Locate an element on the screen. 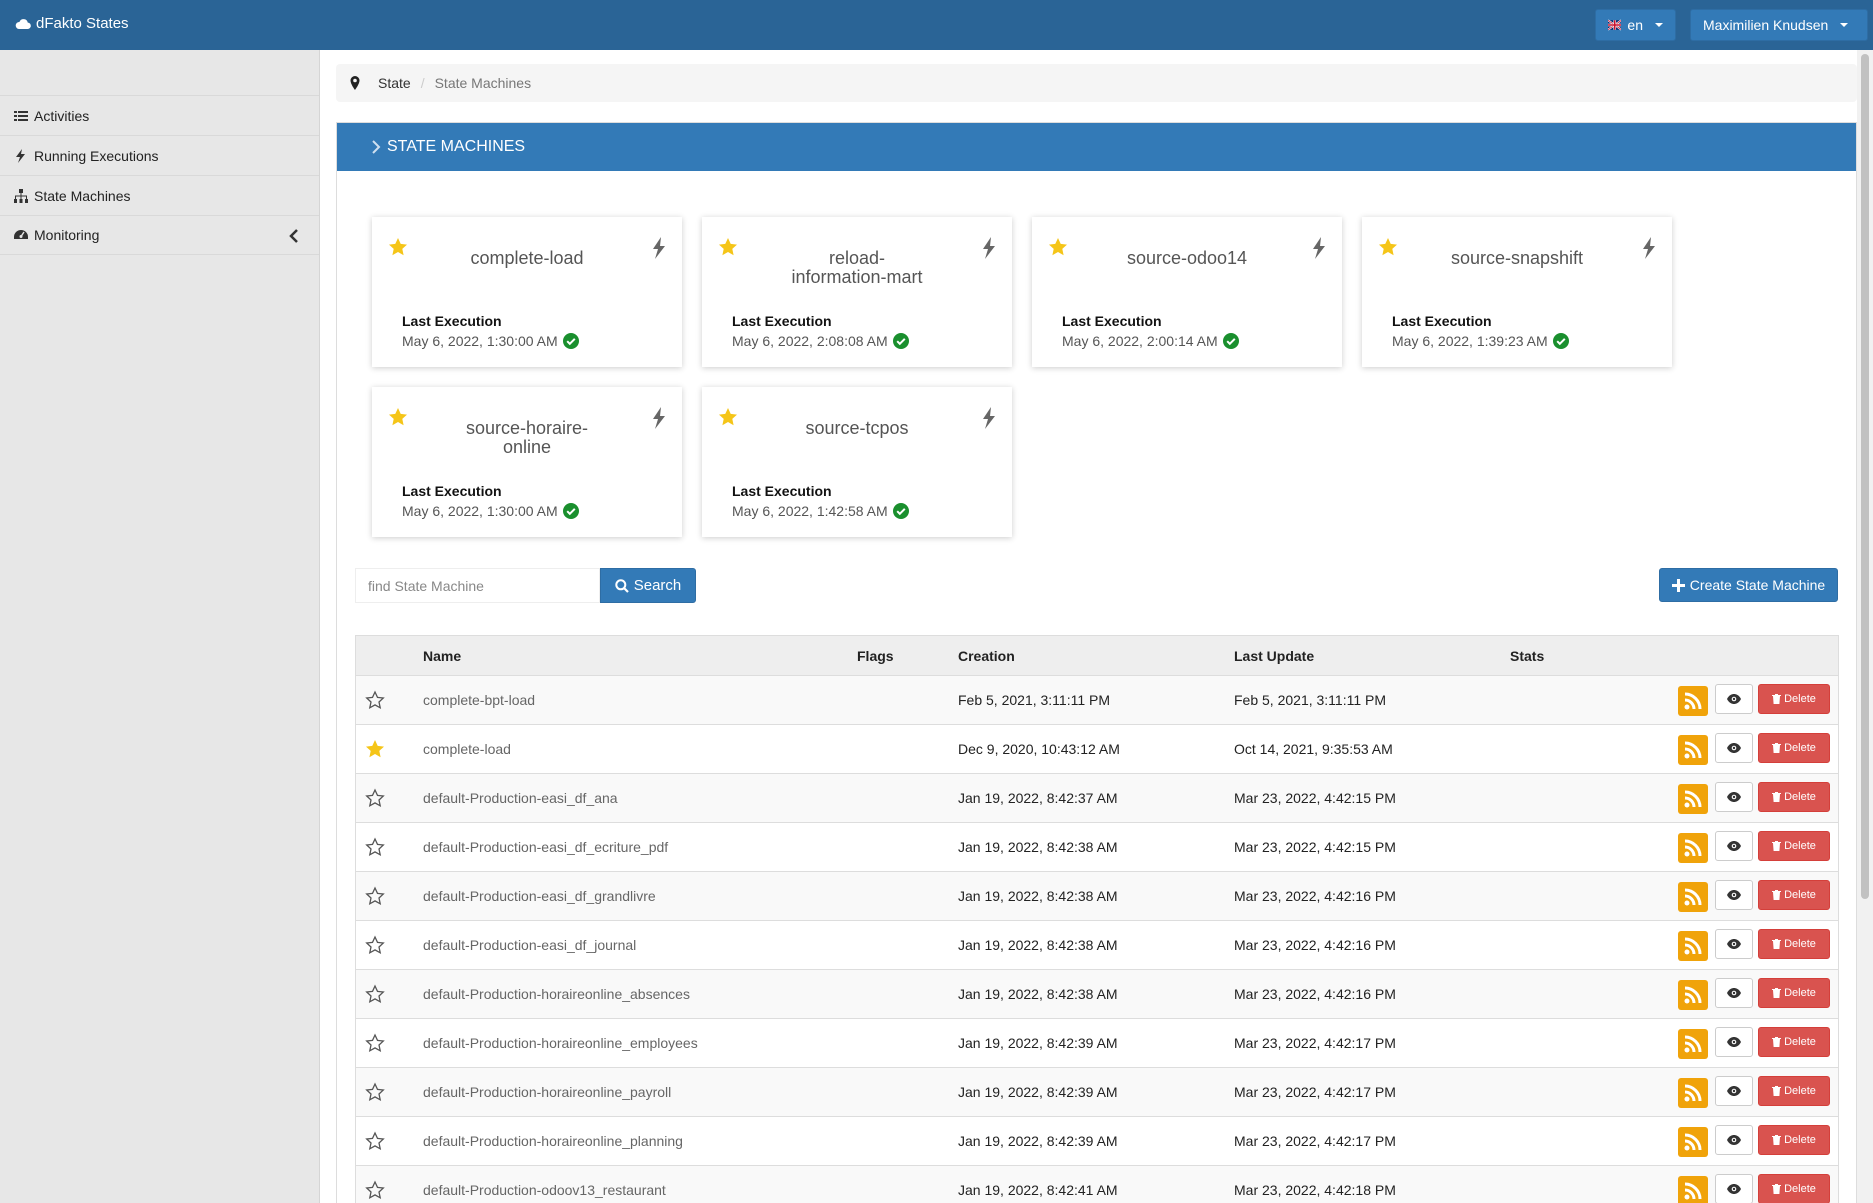 The width and height of the screenshot is (1873, 1203). brand: dFakto States is located at coordinates (72, 23).